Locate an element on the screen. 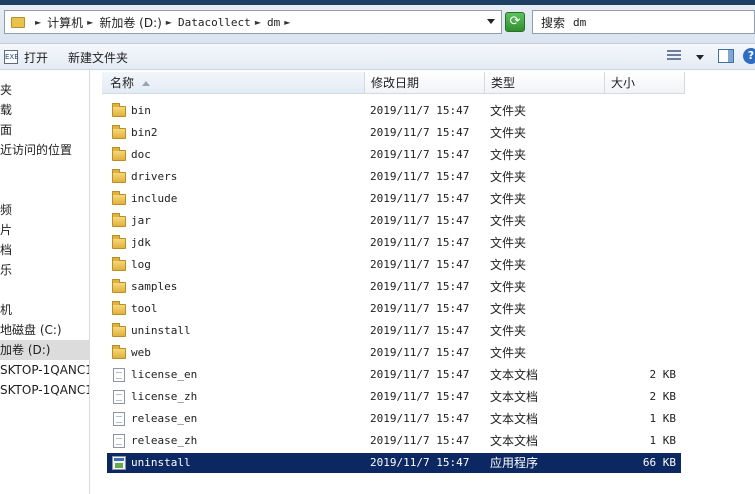 The image size is (755, 494). column-header-name: 名称 is located at coordinates (233, 83).